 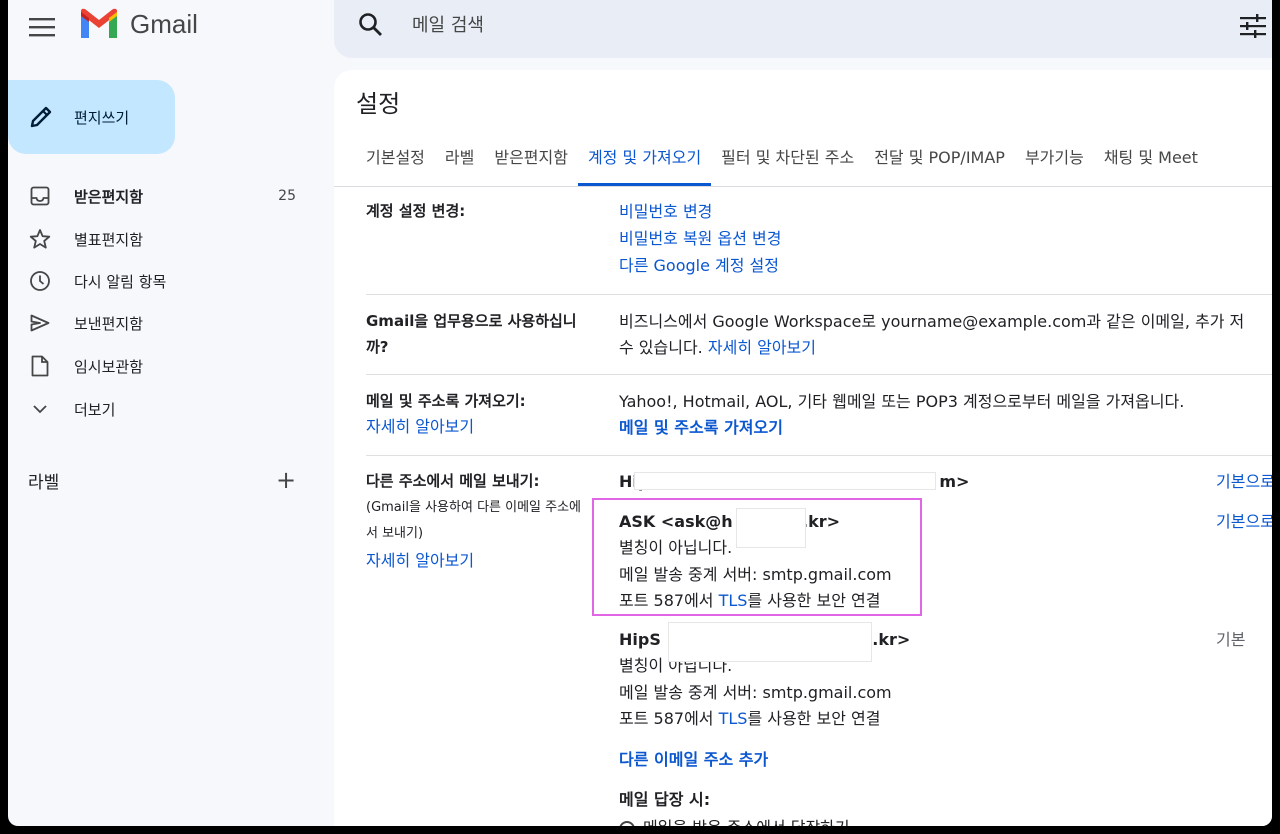 I want to click on address-end: m>, so click(x=954, y=481).